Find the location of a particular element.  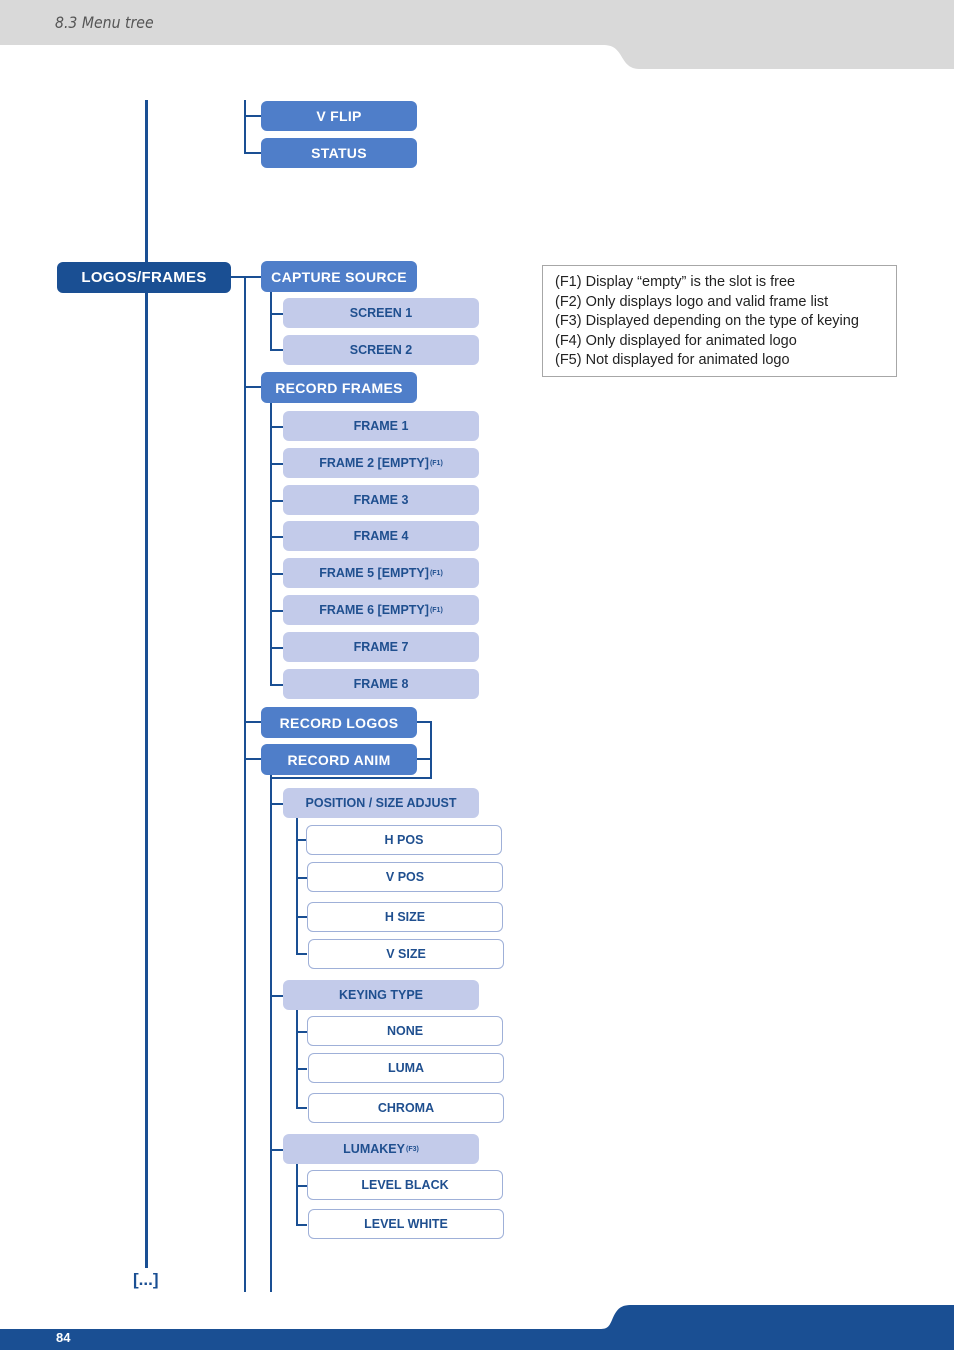

menu-item-level-white: LEVEL WHITE is located at coordinates (406, 1224).